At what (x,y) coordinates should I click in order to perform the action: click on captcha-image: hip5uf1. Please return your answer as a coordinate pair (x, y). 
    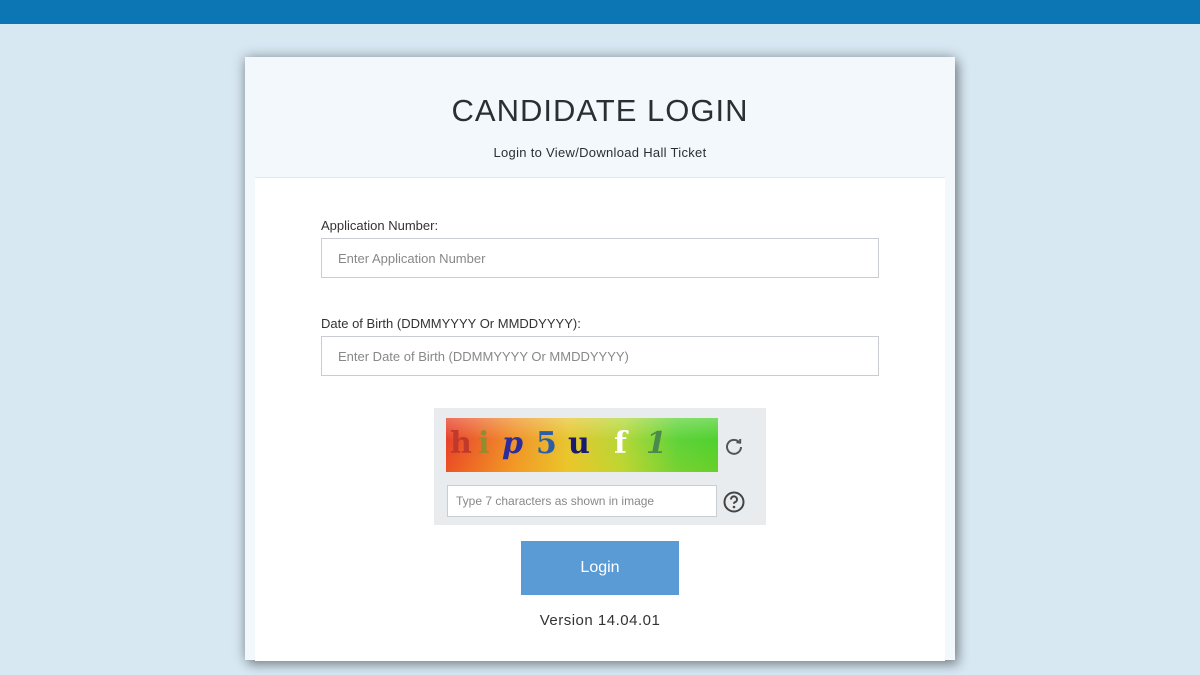
    Looking at the image, I should click on (582, 445).